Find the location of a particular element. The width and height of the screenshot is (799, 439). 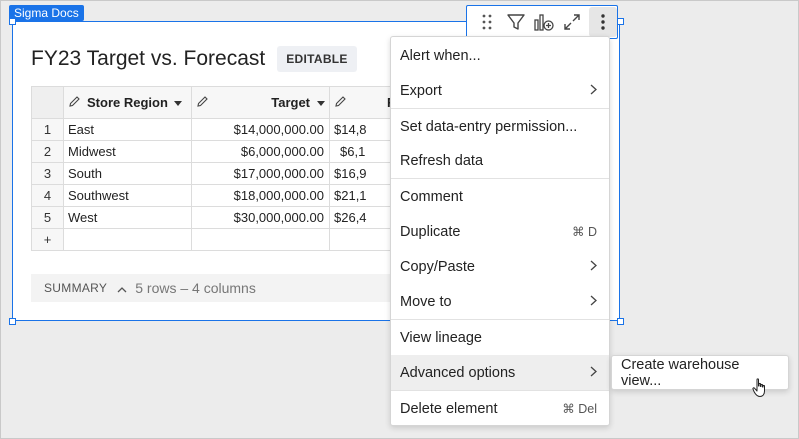

cell-store-region: West is located at coordinates (127, 217).